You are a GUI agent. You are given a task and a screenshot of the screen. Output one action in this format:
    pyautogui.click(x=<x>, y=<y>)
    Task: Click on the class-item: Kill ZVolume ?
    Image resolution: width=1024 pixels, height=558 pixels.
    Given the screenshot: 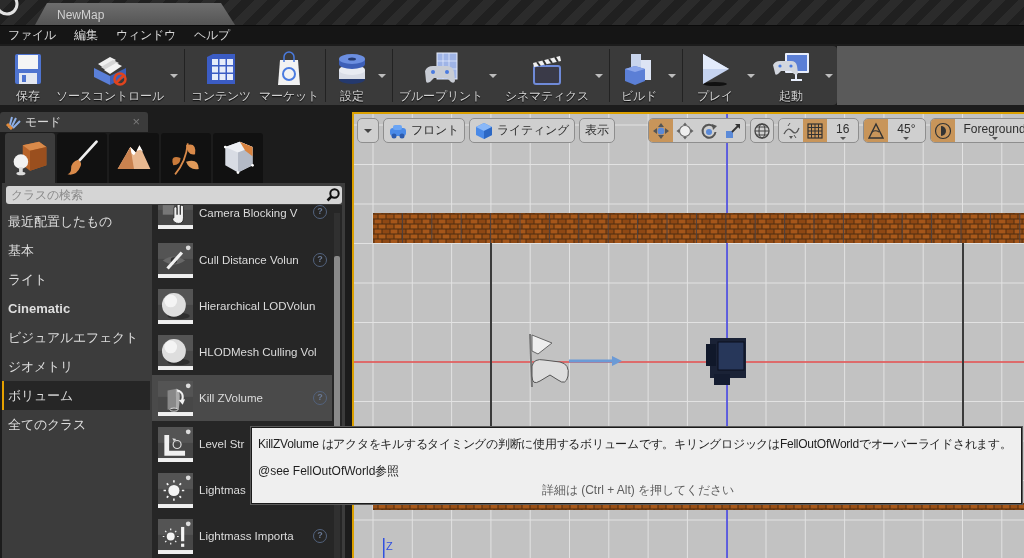 What is the action you would take?
    pyautogui.click(x=242, y=398)
    